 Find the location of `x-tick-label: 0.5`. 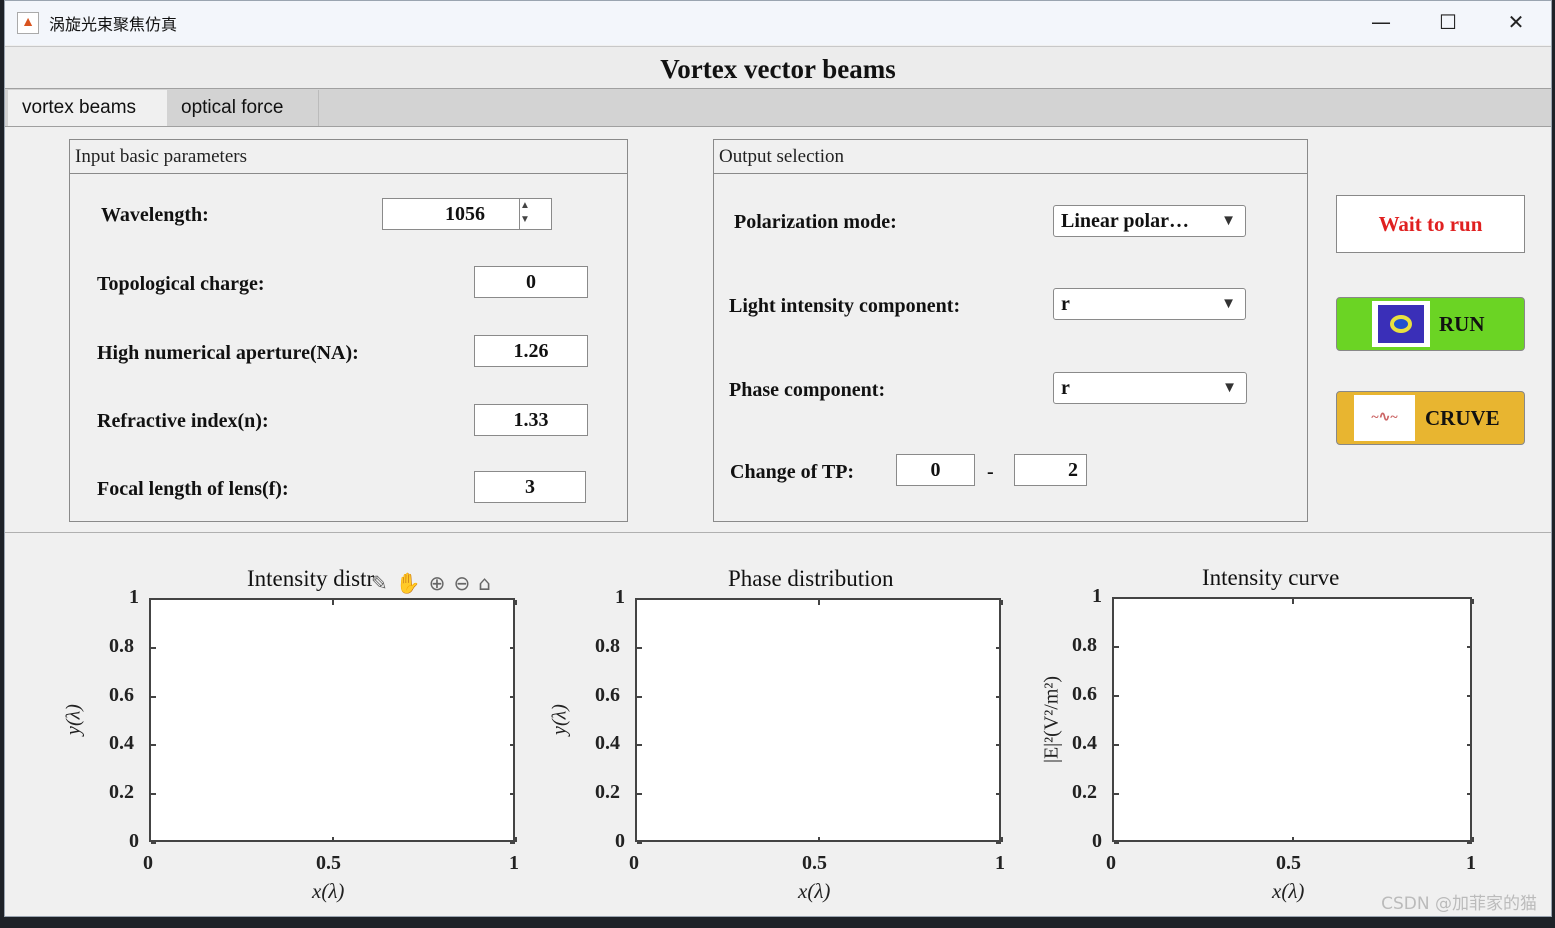

x-tick-label: 0.5 is located at coordinates (328, 863).